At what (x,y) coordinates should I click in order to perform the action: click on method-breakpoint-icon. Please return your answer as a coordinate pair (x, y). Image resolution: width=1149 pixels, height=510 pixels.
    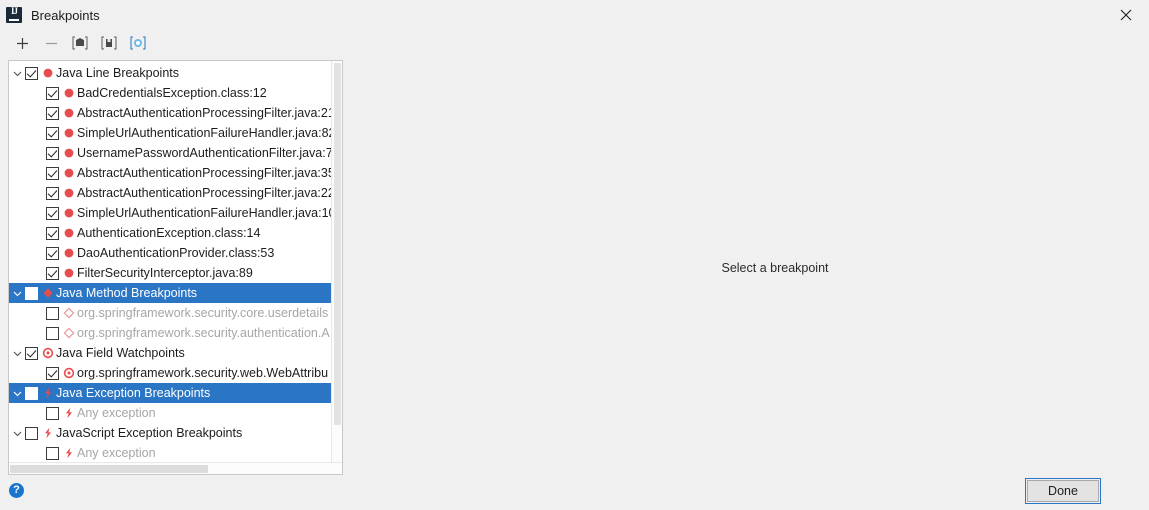
    Looking at the image, I should click on (47, 293).